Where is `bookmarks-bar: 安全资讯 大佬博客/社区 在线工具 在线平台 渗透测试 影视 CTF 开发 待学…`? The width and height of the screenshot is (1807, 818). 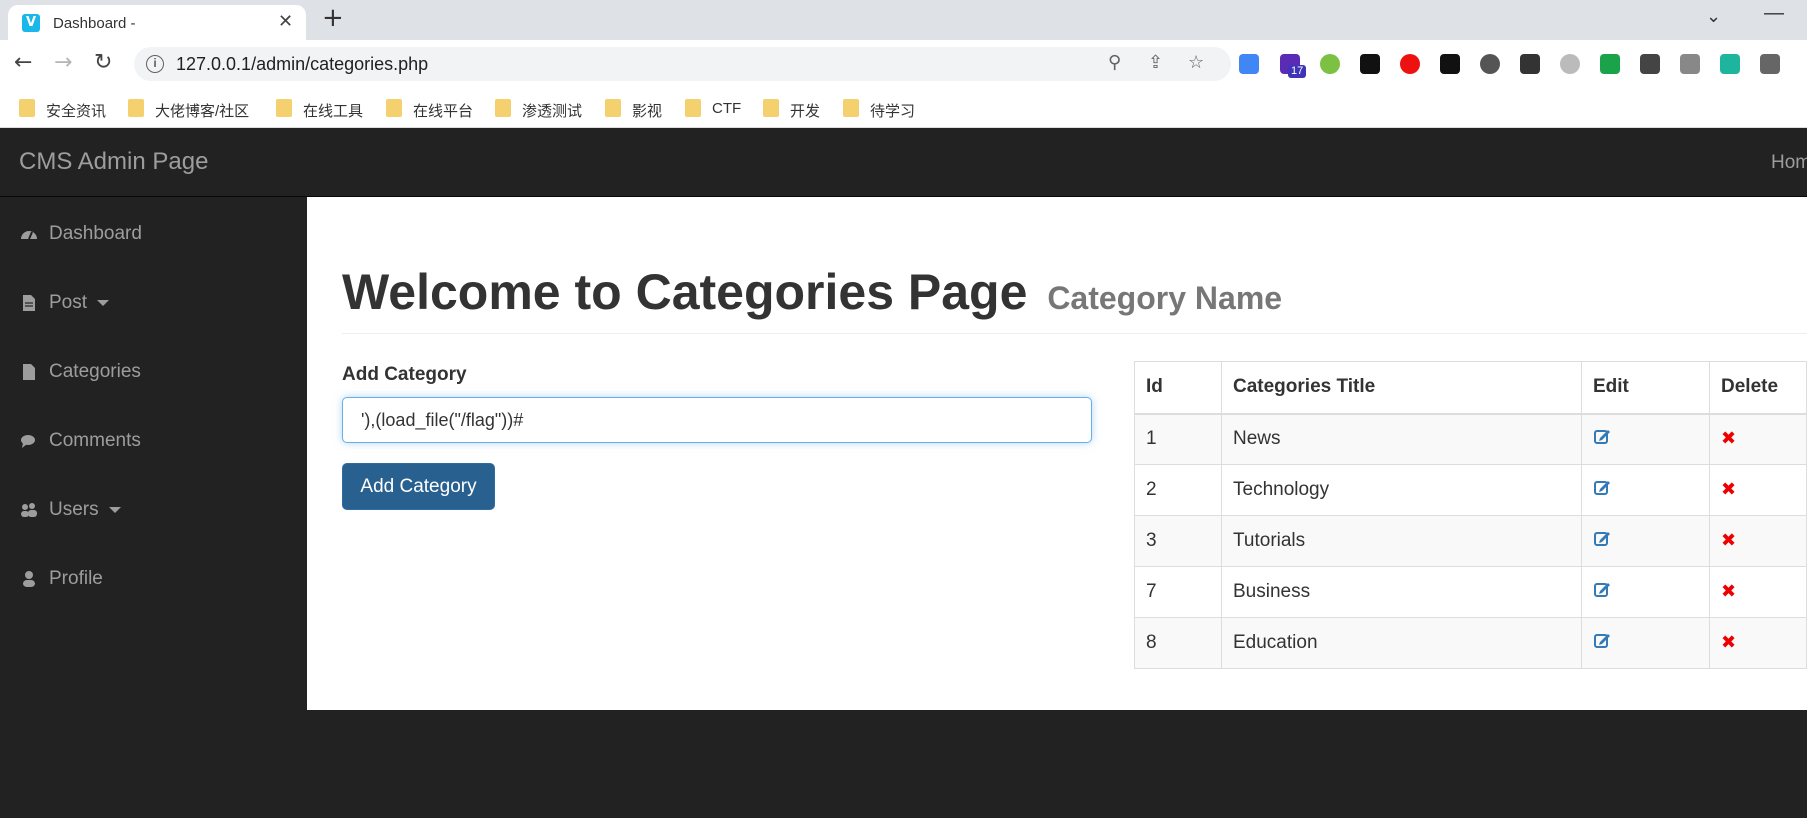 bookmarks-bar: 安全资讯 大佬博客/社区 在线工具 在线平台 渗透测试 影视 CTF 开发 待学… is located at coordinates (903, 108).